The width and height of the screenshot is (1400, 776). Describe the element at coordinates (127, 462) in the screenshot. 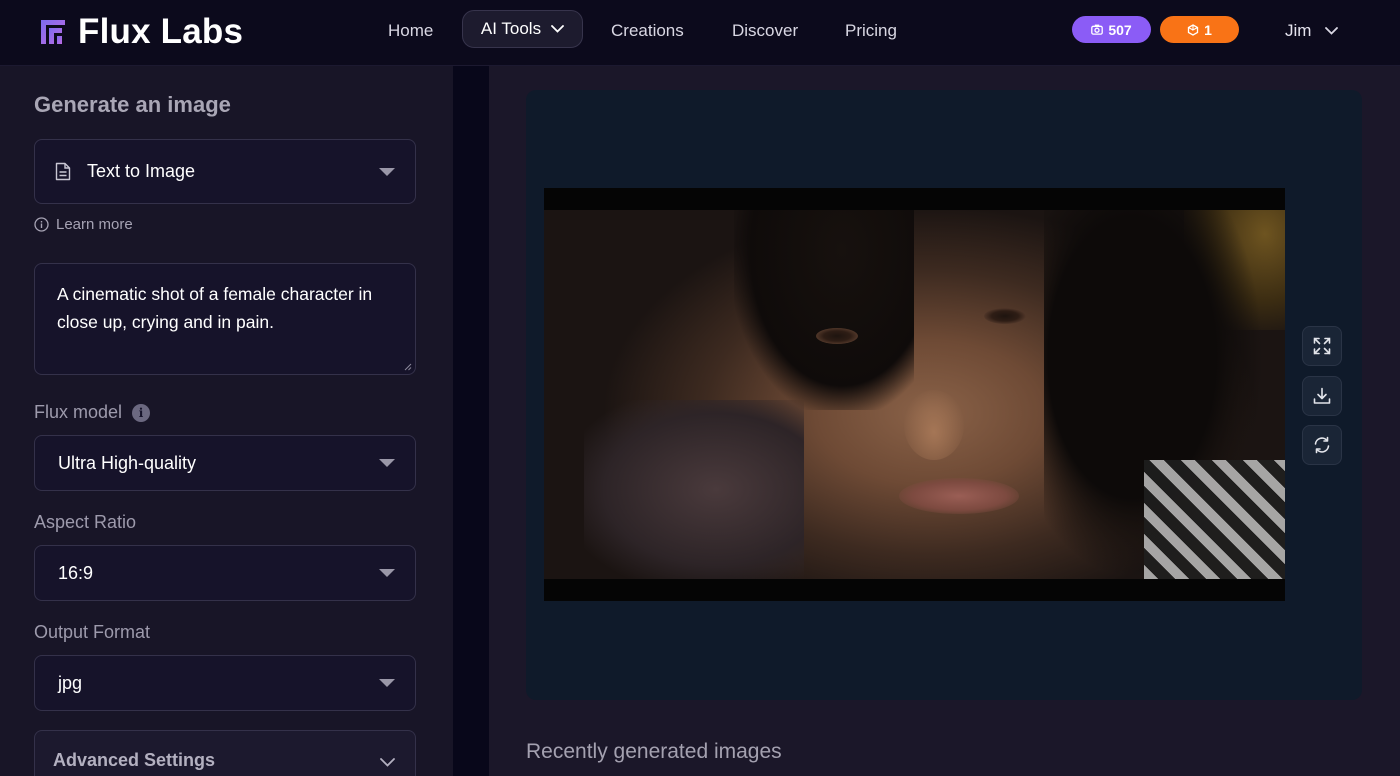

I see `model-select-value: Ultra High-quality` at that location.